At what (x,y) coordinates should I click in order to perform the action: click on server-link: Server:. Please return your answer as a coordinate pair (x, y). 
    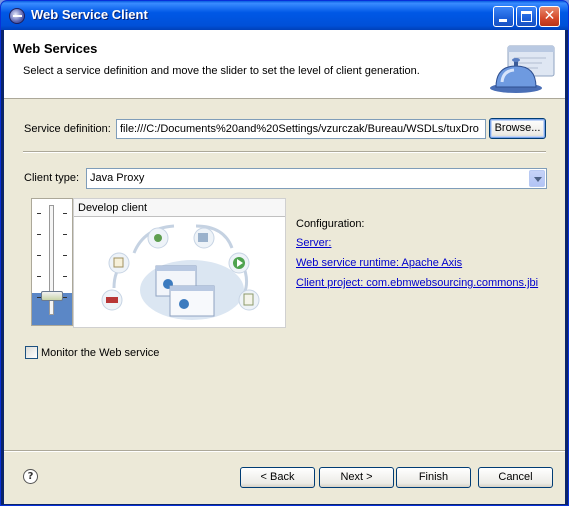
    Looking at the image, I should click on (313, 243).